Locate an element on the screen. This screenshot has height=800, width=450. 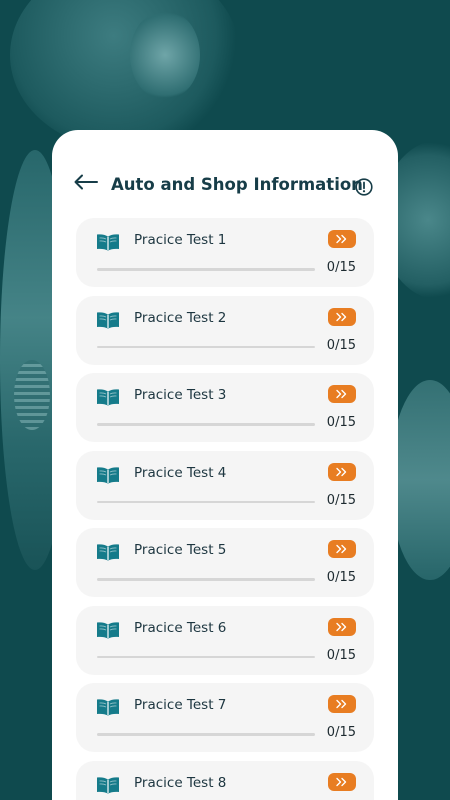
helmet-mount-silhouette is located at coordinates (165, 55).